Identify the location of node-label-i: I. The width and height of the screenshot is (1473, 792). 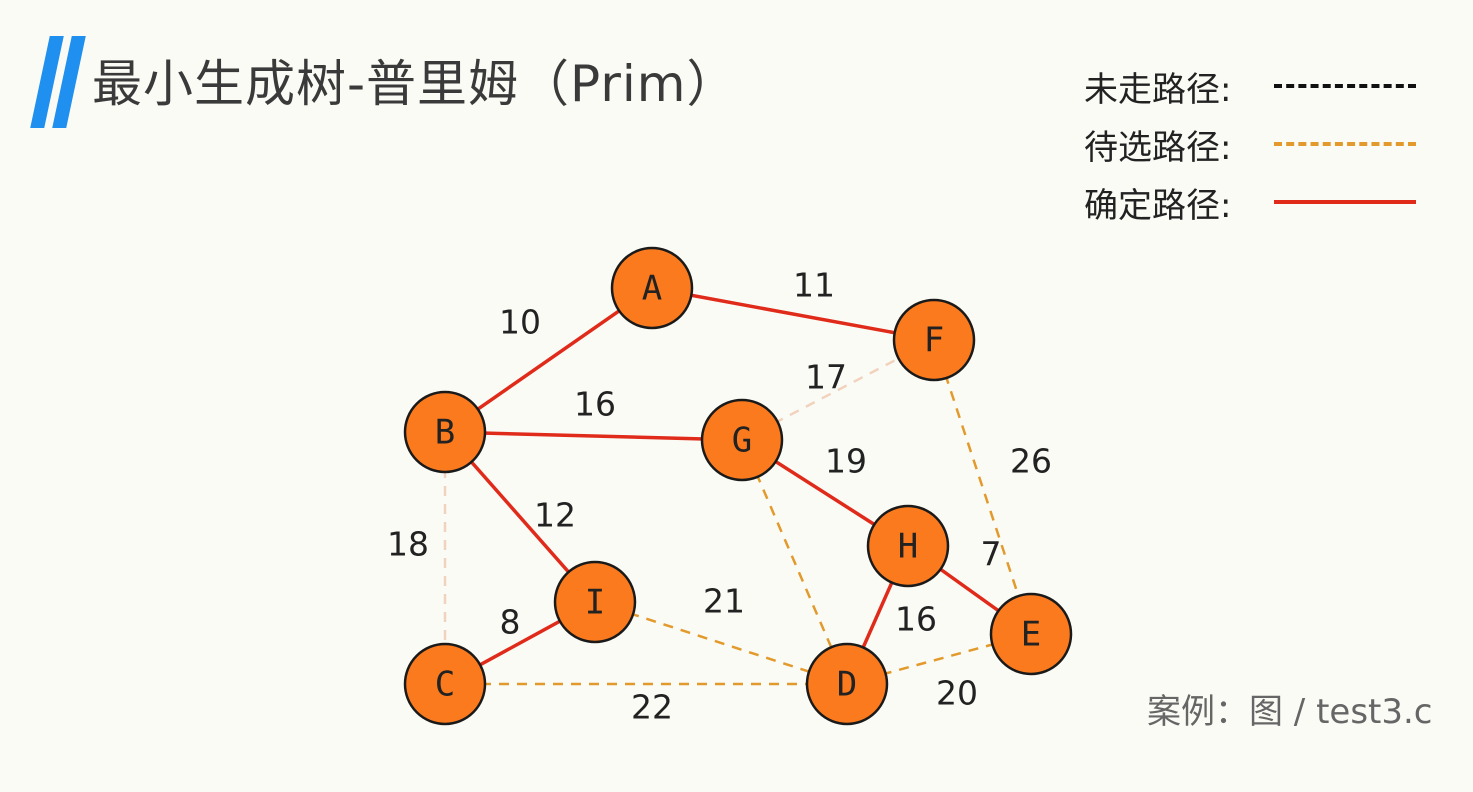
(595, 603).